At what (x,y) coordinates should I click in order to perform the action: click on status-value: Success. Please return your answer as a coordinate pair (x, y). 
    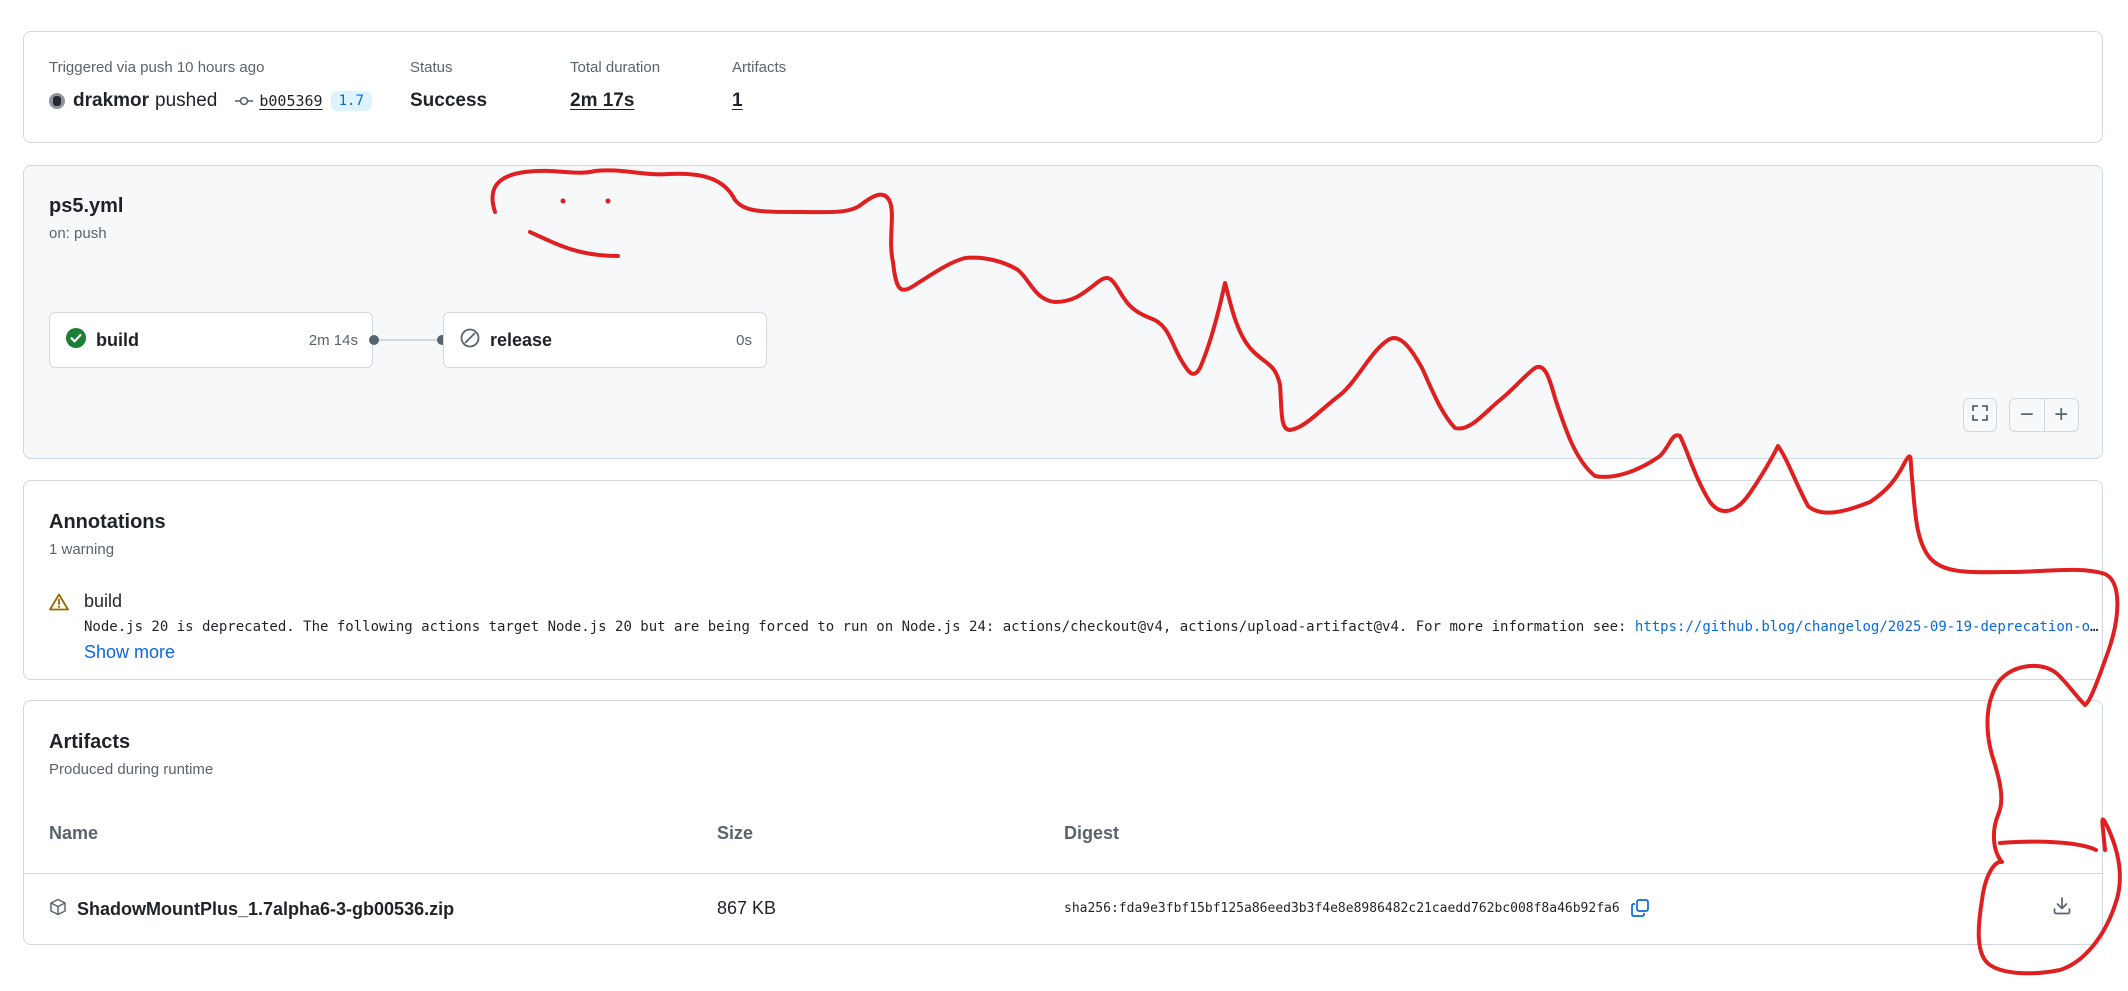
    Looking at the image, I should click on (449, 100).